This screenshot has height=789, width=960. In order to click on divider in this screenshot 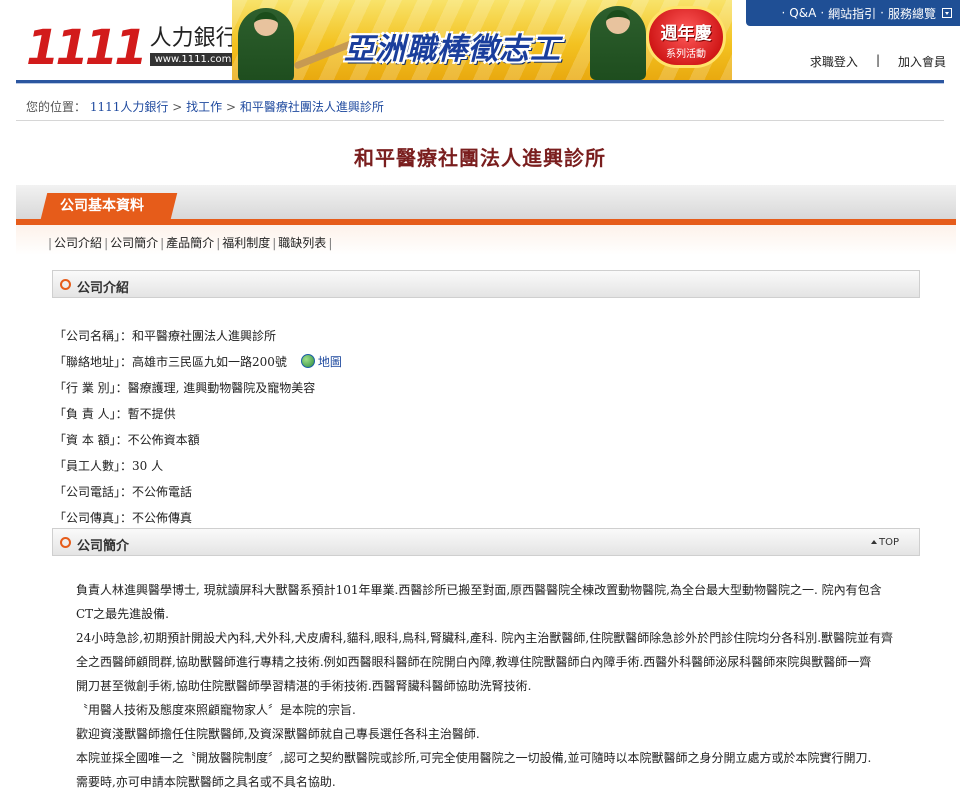, I will do `click(480, 120)`.